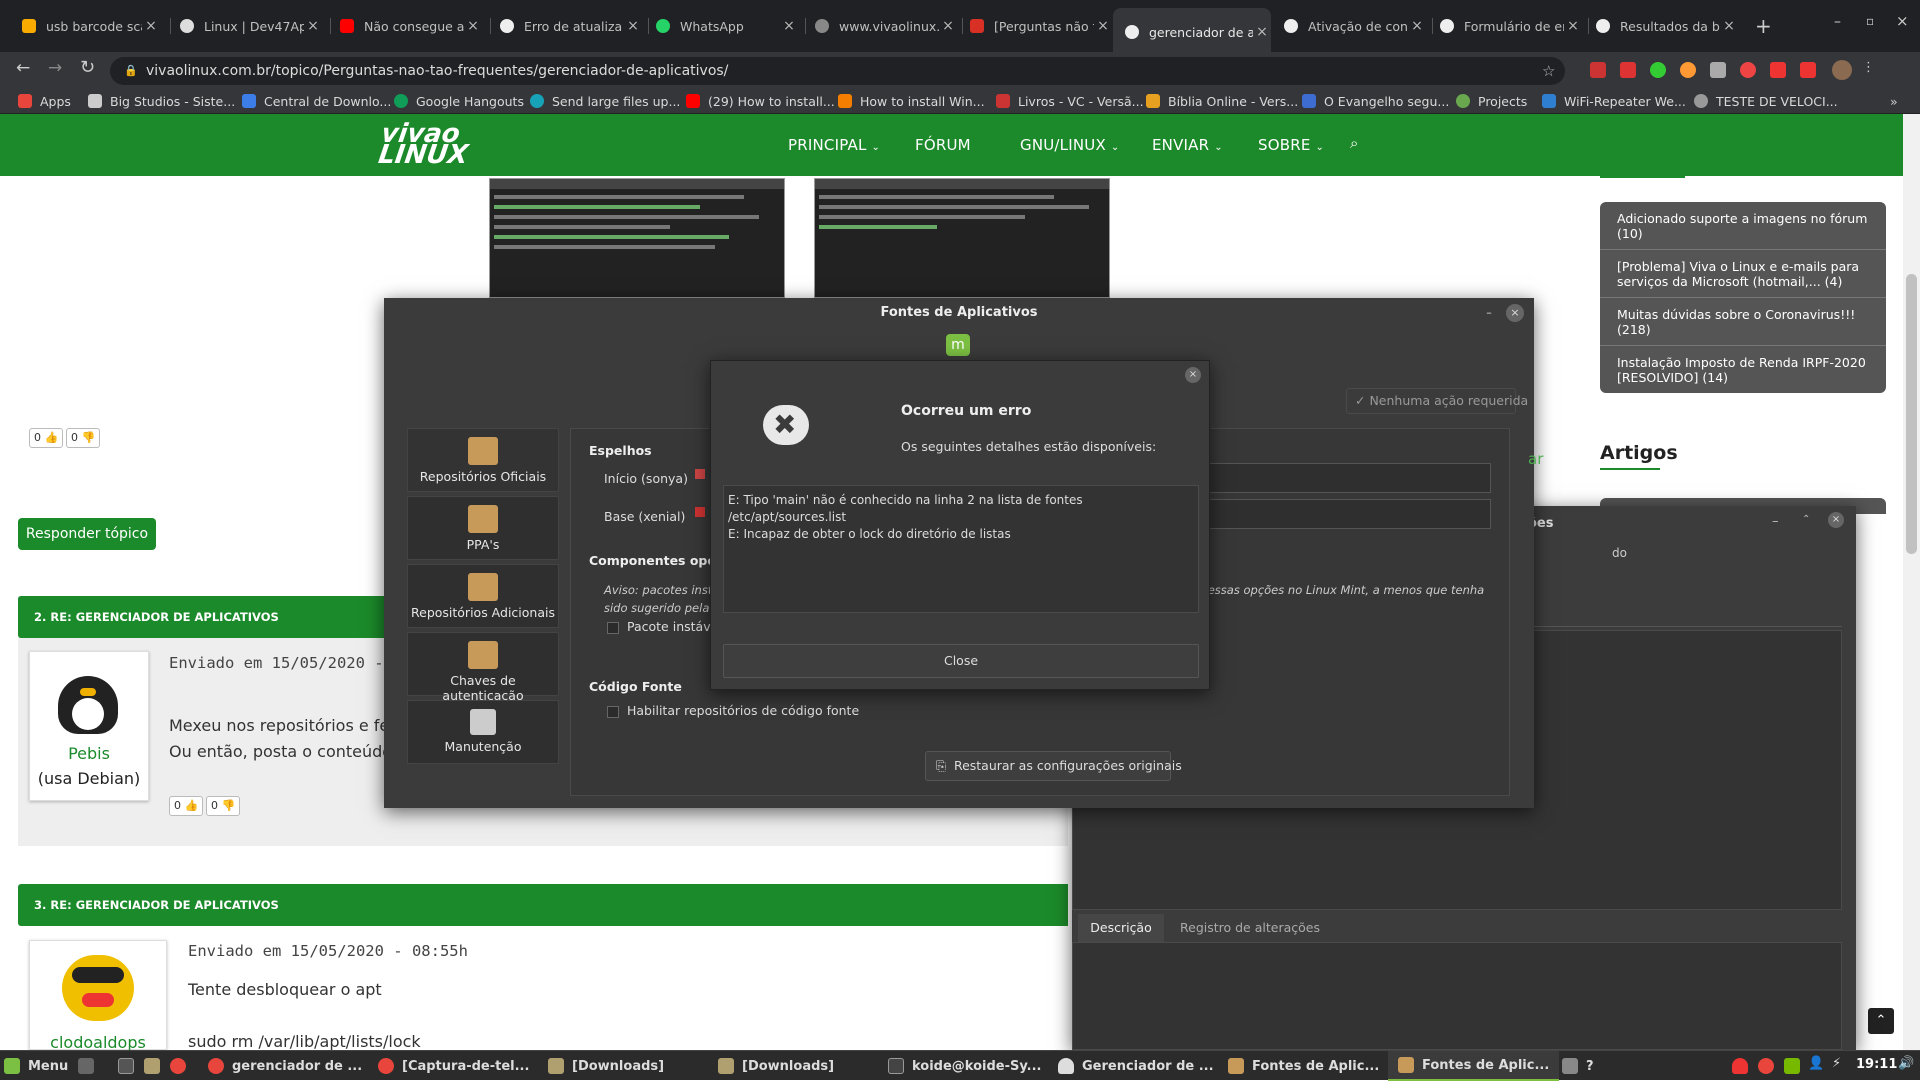 The height and width of the screenshot is (1081, 1920). Describe the element at coordinates (1902, 21) in the screenshot. I see `close-window-icon: ×` at that location.